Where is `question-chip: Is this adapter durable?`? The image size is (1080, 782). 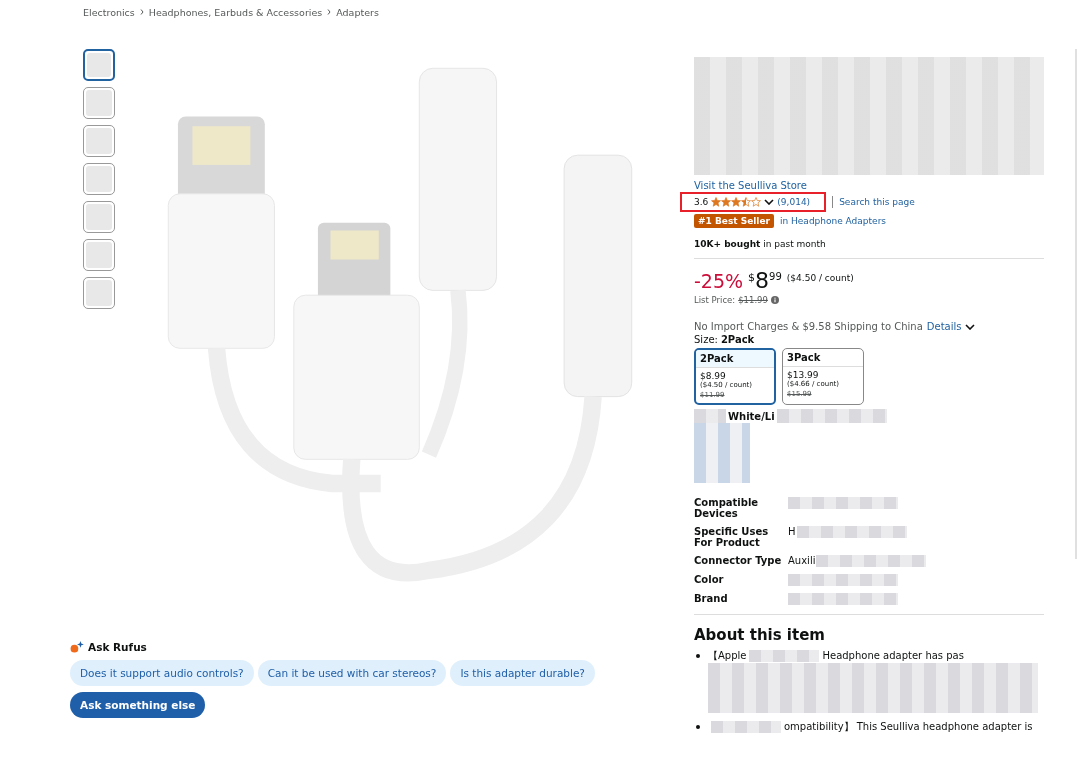
question-chip: Is this adapter durable? is located at coordinates (522, 673).